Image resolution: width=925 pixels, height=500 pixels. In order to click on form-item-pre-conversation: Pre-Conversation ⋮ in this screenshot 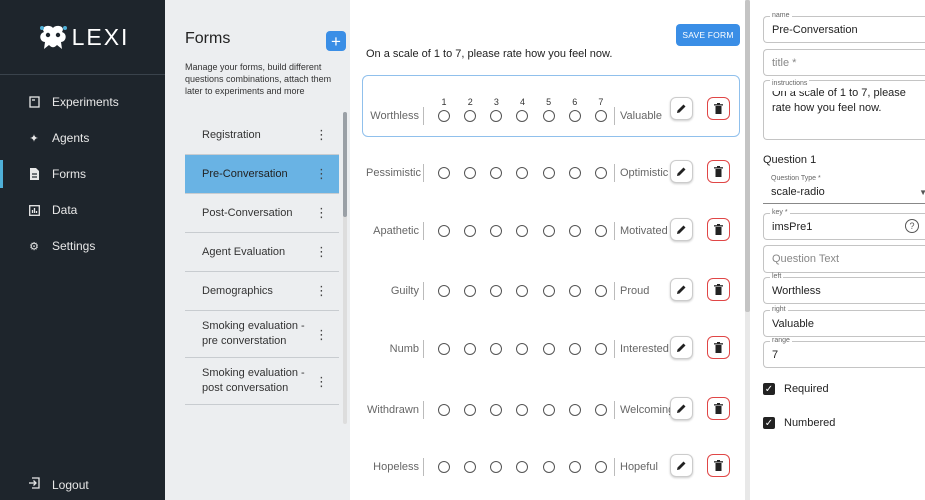, I will do `click(262, 174)`.